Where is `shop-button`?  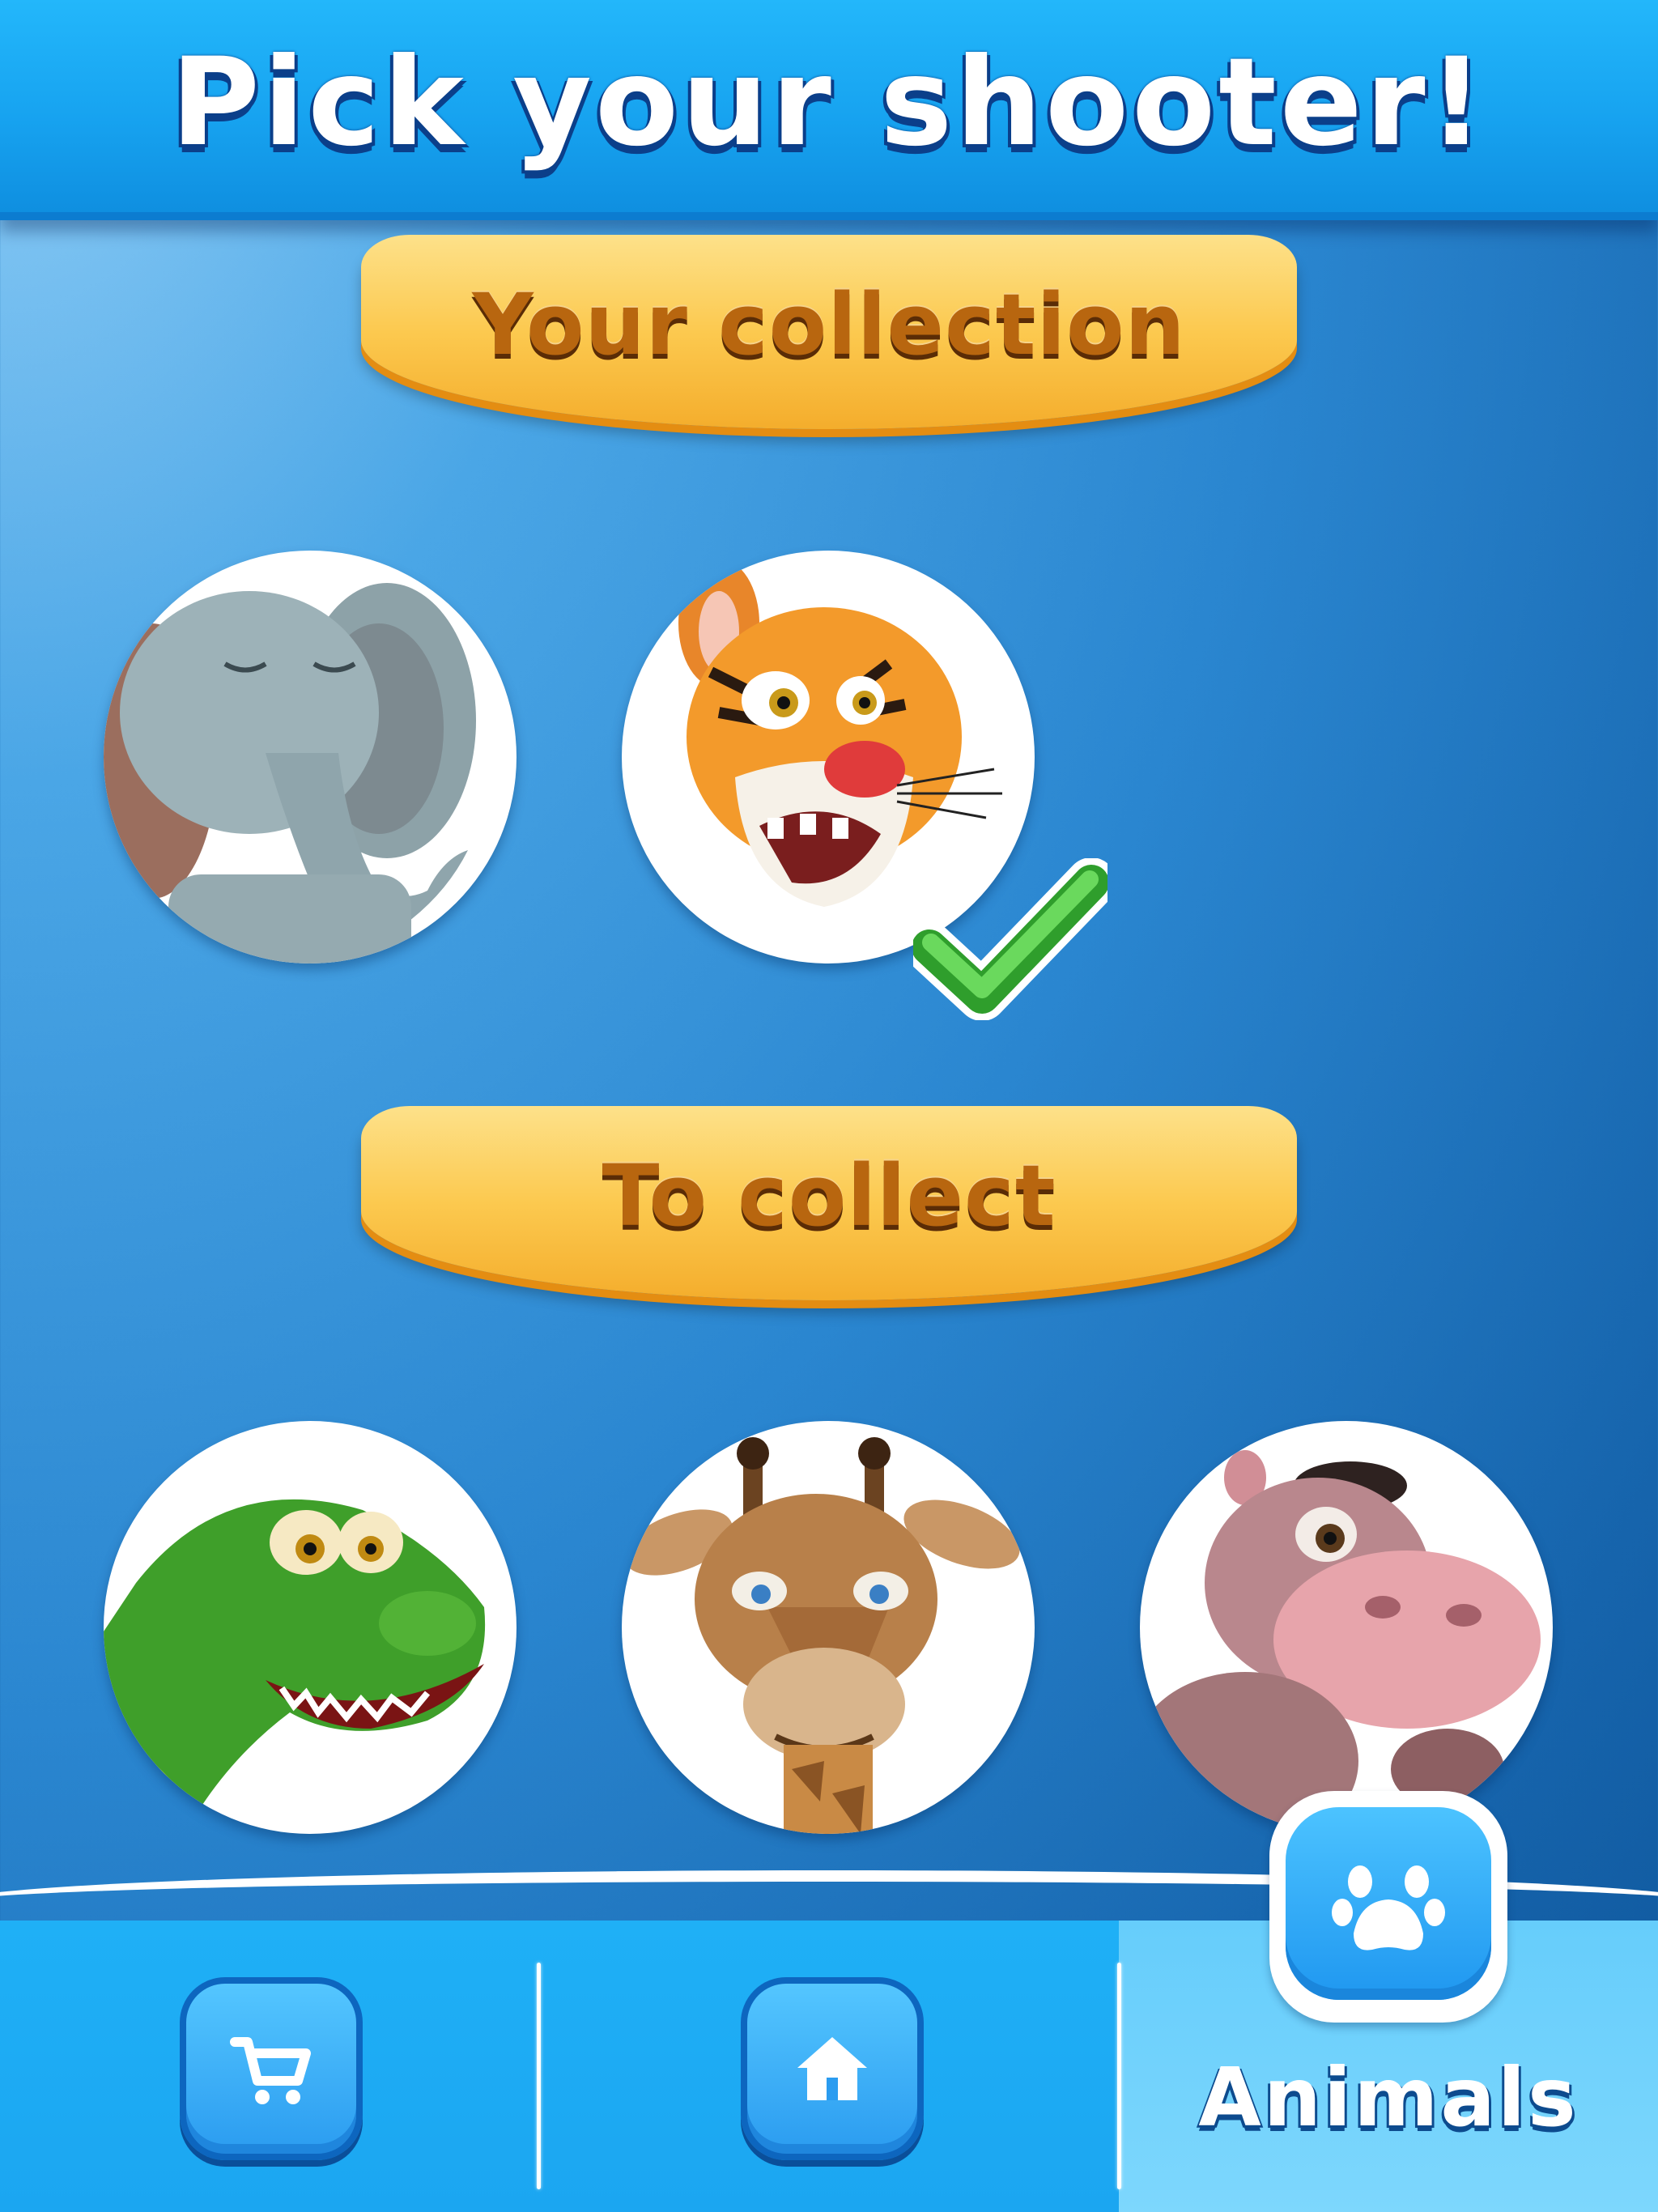 shop-button is located at coordinates (271, 2068).